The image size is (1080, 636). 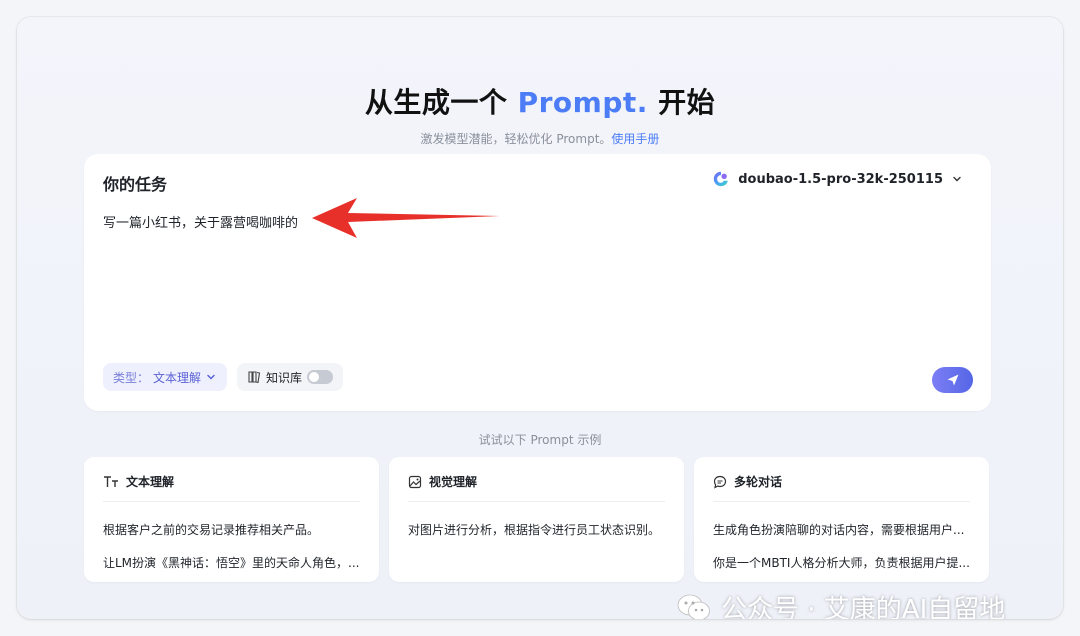 What do you see at coordinates (453, 482) in the screenshot?
I see `example-card-title: 视觉理解` at bounding box center [453, 482].